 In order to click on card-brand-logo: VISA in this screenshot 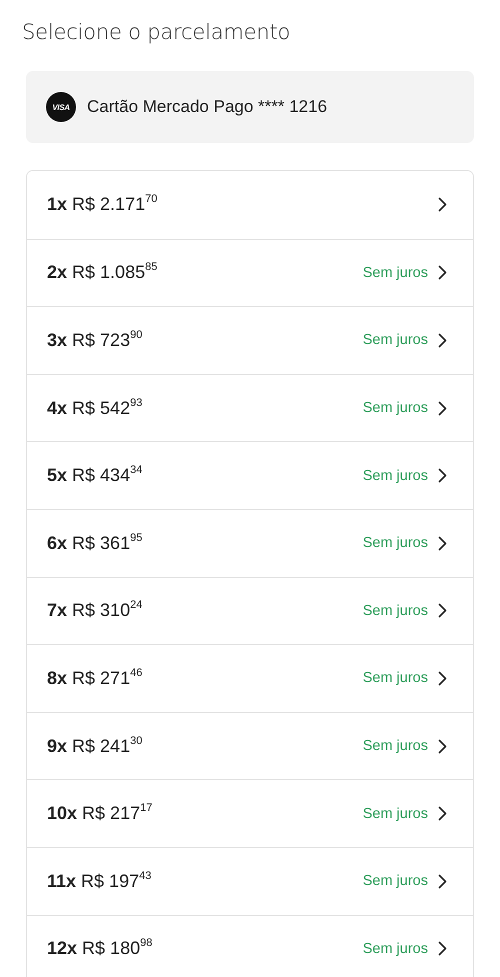, I will do `click(61, 107)`.